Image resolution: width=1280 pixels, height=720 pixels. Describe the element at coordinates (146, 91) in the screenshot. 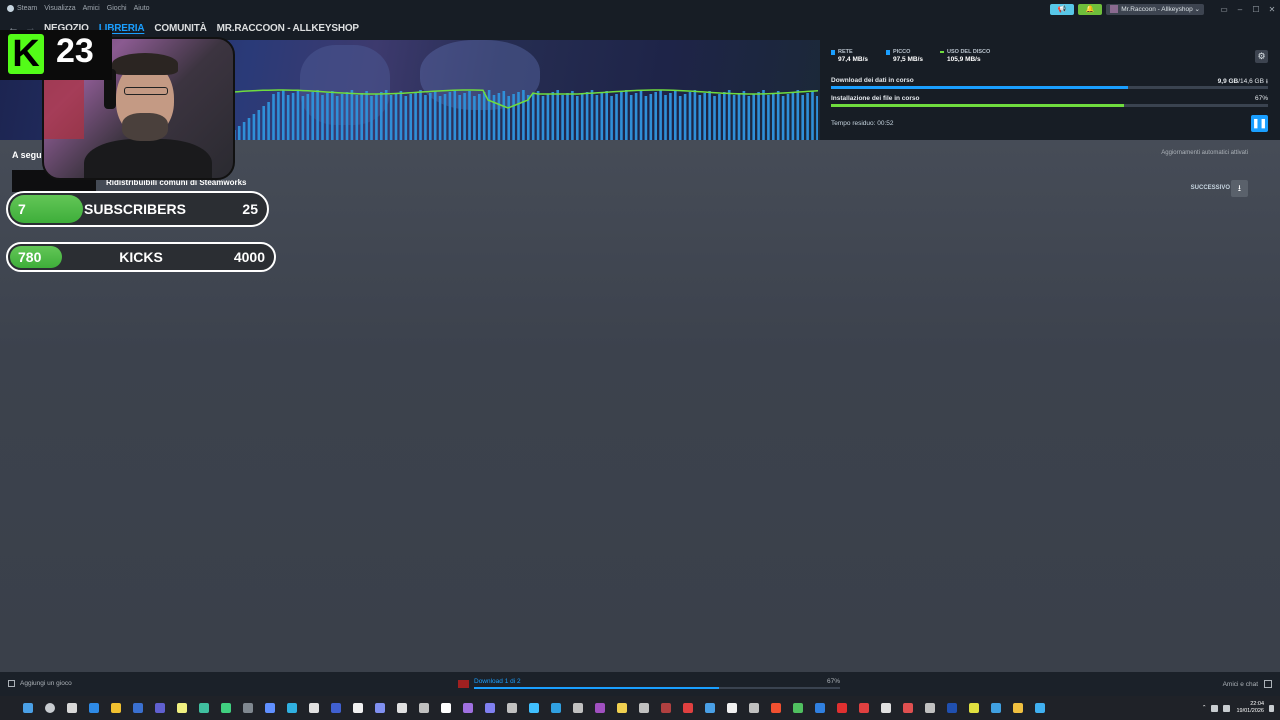

I see `glasses-icon` at that location.